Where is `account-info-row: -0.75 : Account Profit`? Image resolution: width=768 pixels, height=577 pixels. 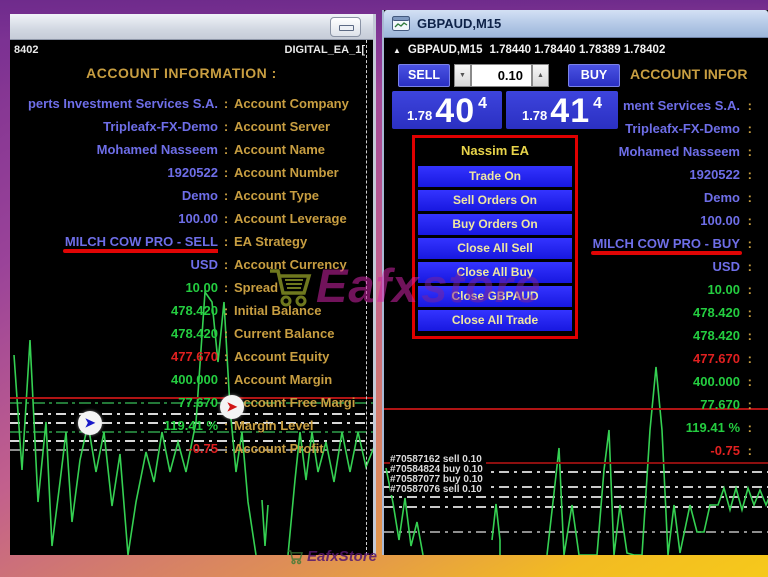
account-info-row: -0.75 : Account Profit is located at coordinates (191, 448).